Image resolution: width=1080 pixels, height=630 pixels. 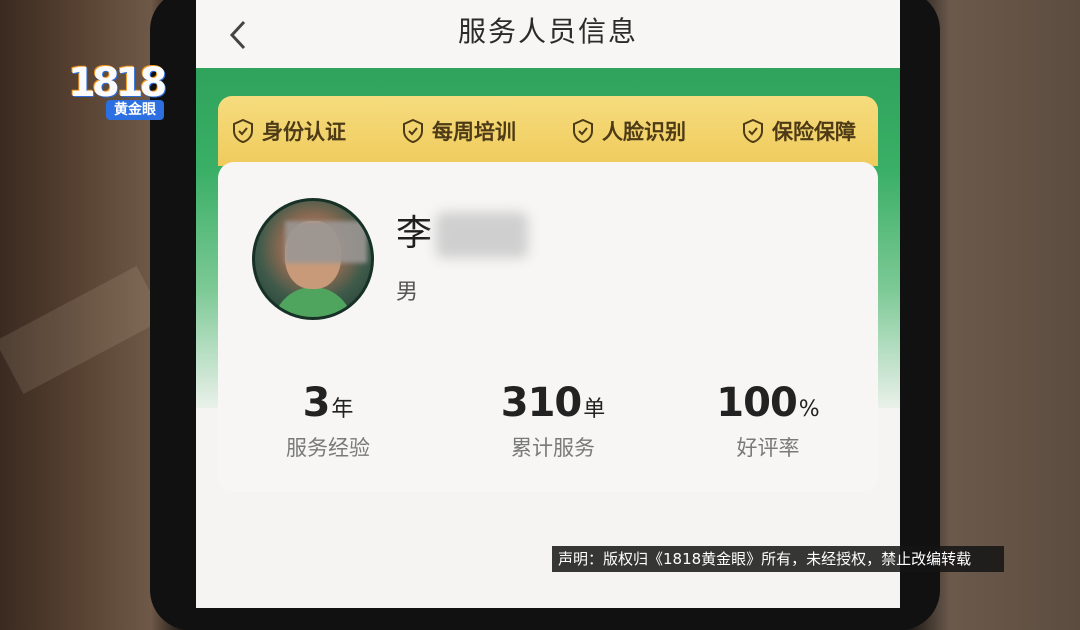 What do you see at coordinates (814, 132) in the screenshot?
I see `badge-label: 保险保障` at bounding box center [814, 132].